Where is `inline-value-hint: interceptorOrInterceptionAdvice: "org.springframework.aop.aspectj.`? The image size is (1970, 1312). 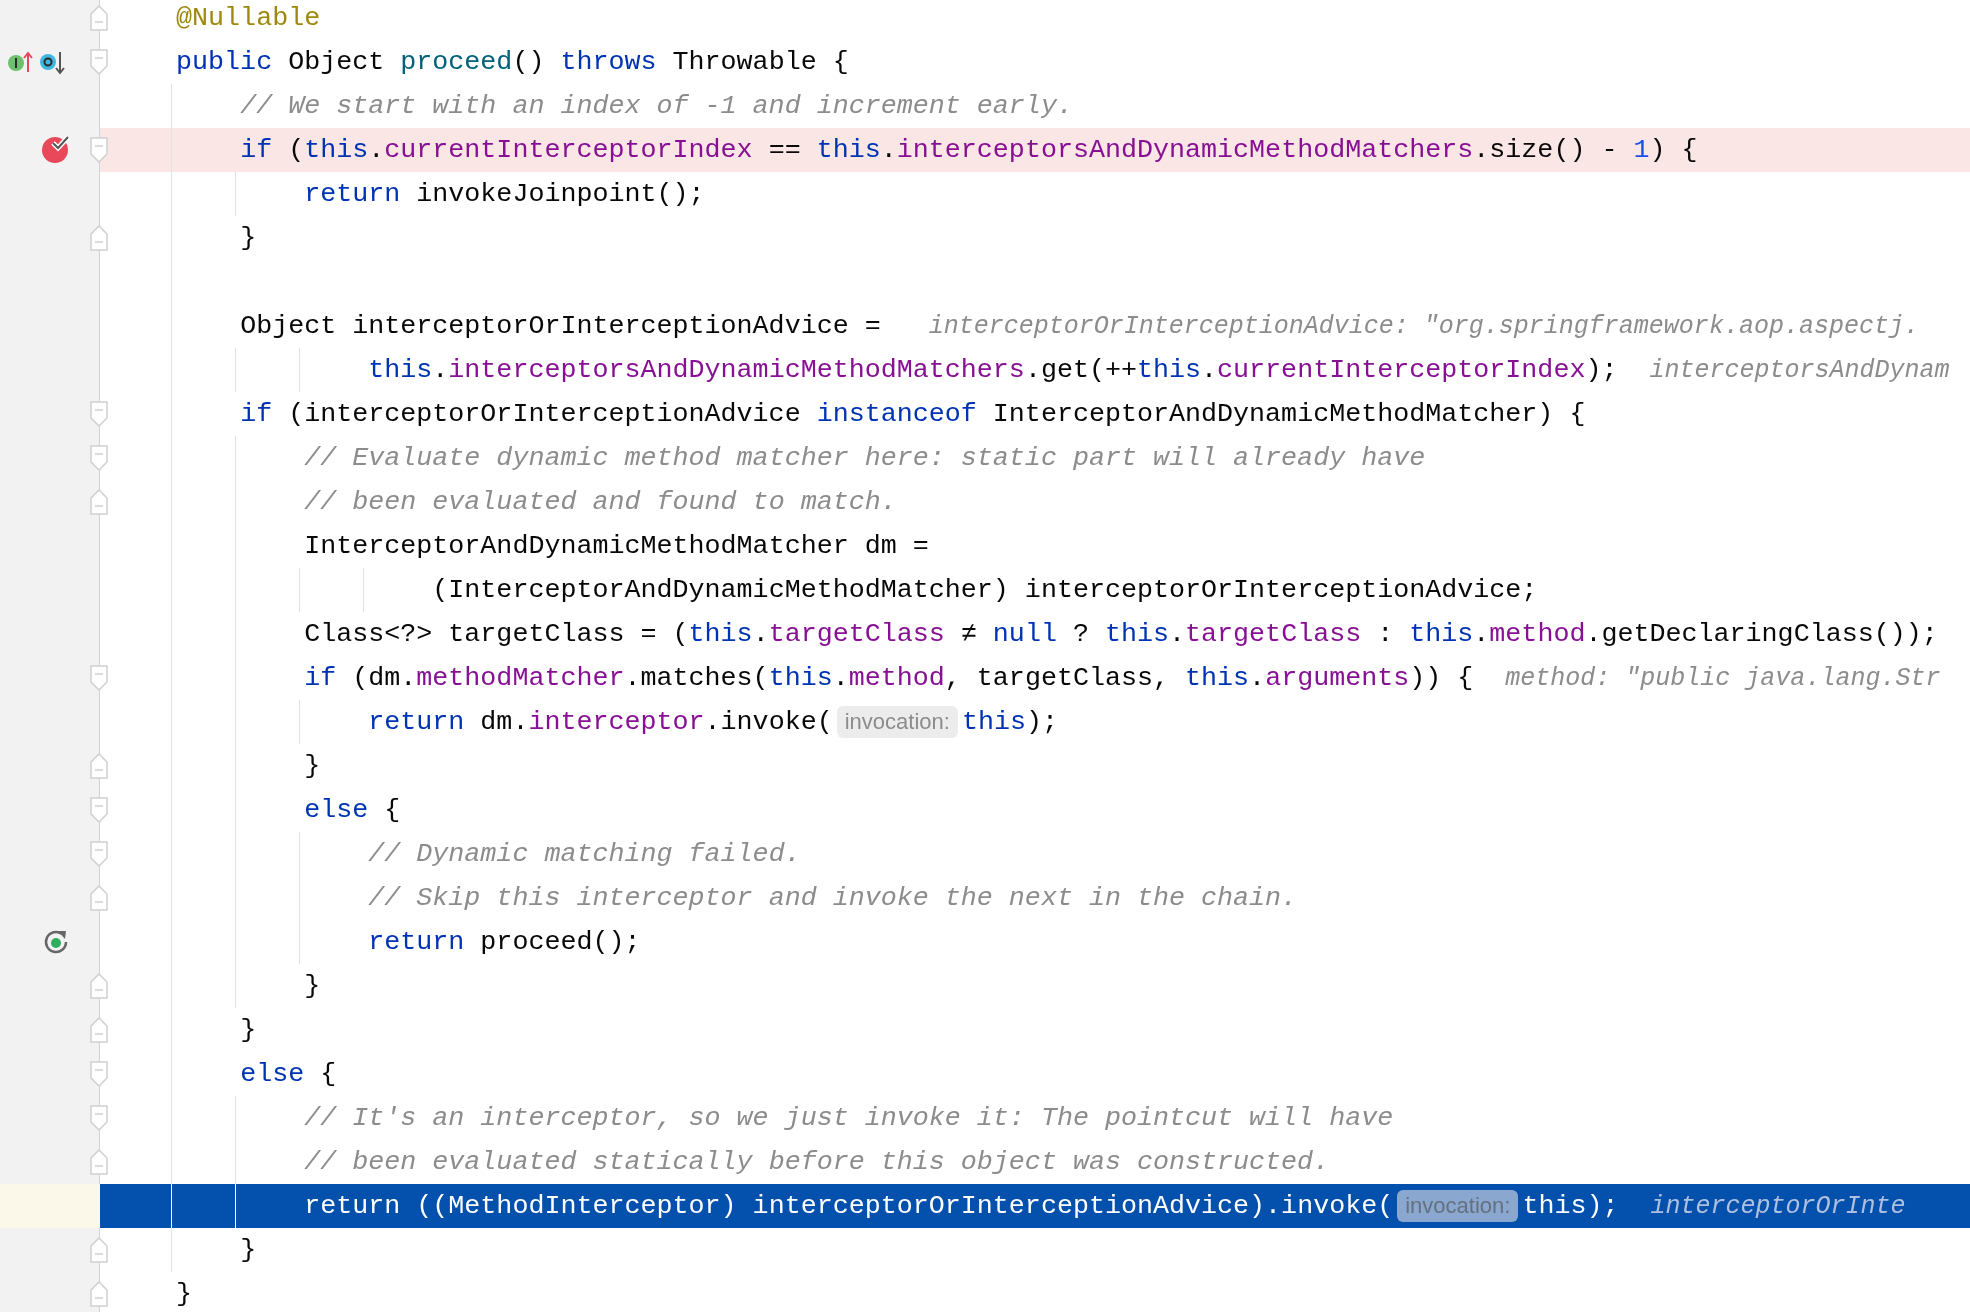
inline-value-hint: interceptorOrInterceptionAdvice: "org.springframework.aop.aspectj. is located at coordinates (1423, 326).